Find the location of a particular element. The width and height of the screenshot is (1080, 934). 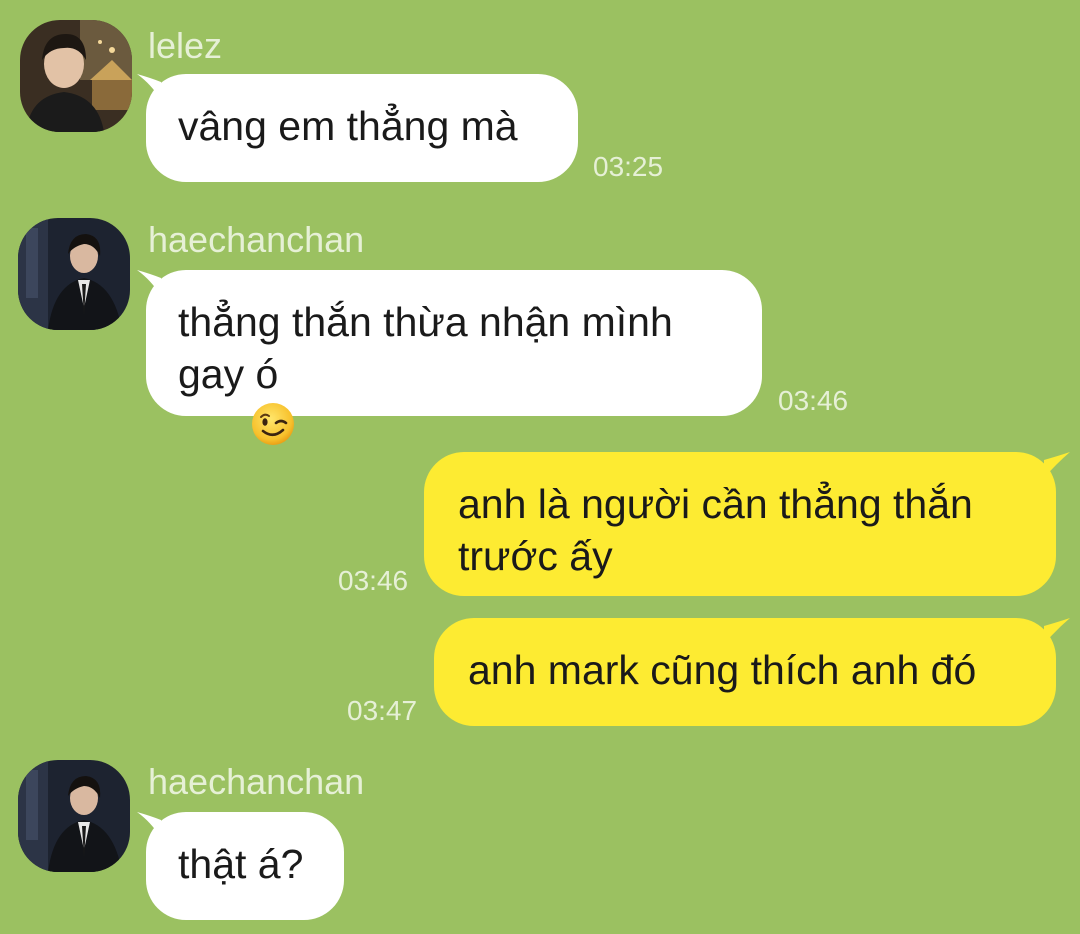

message-bubble-outgoing: anh là người cần thẳng thắn trước ấy is located at coordinates (740, 524).